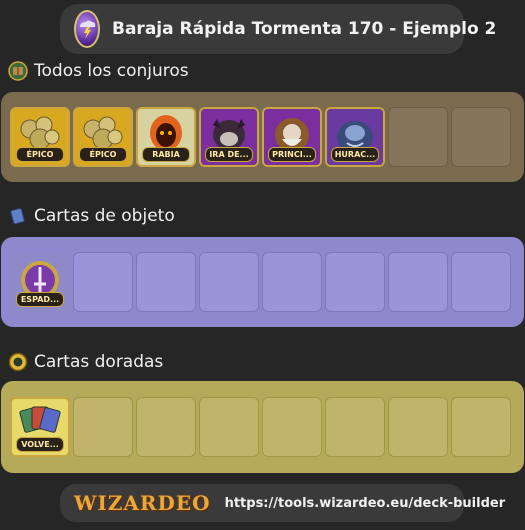 The image size is (525, 530). I want to click on spell-card-rage: RABIA, so click(166, 137).